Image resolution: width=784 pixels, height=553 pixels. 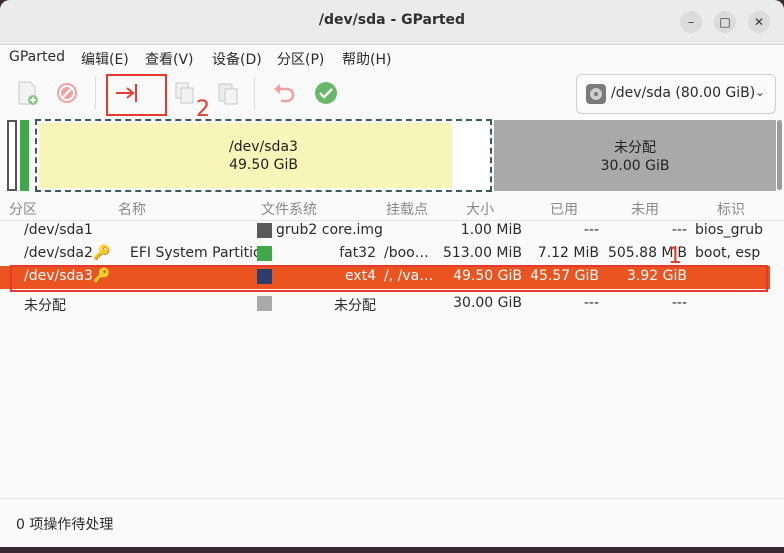 I want to click on cell-filesystem: 未分配, so click(x=355, y=306).